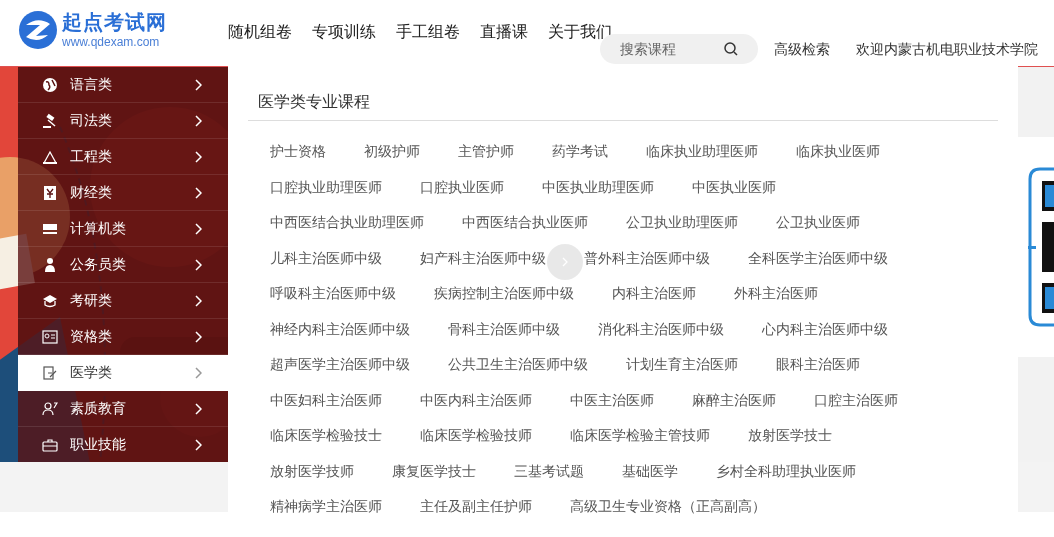  I want to click on course-link: 公卫执业助理医师, so click(682, 222).